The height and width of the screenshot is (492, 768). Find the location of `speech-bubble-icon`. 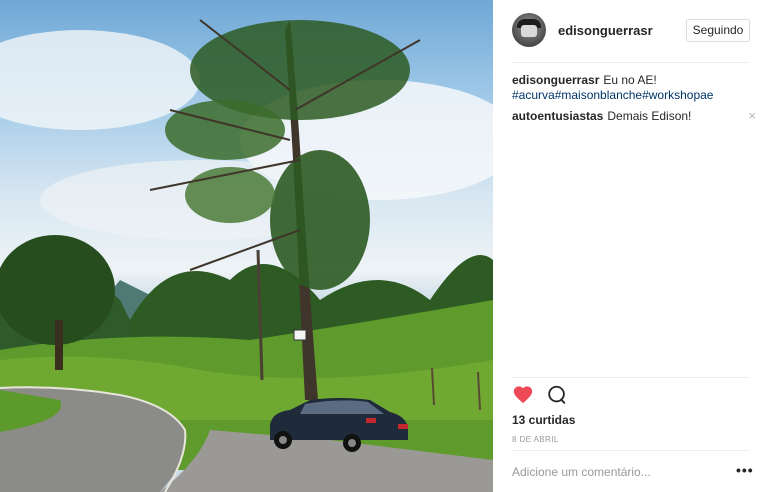

speech-bubble-icon is located at coordinates (558, 396).